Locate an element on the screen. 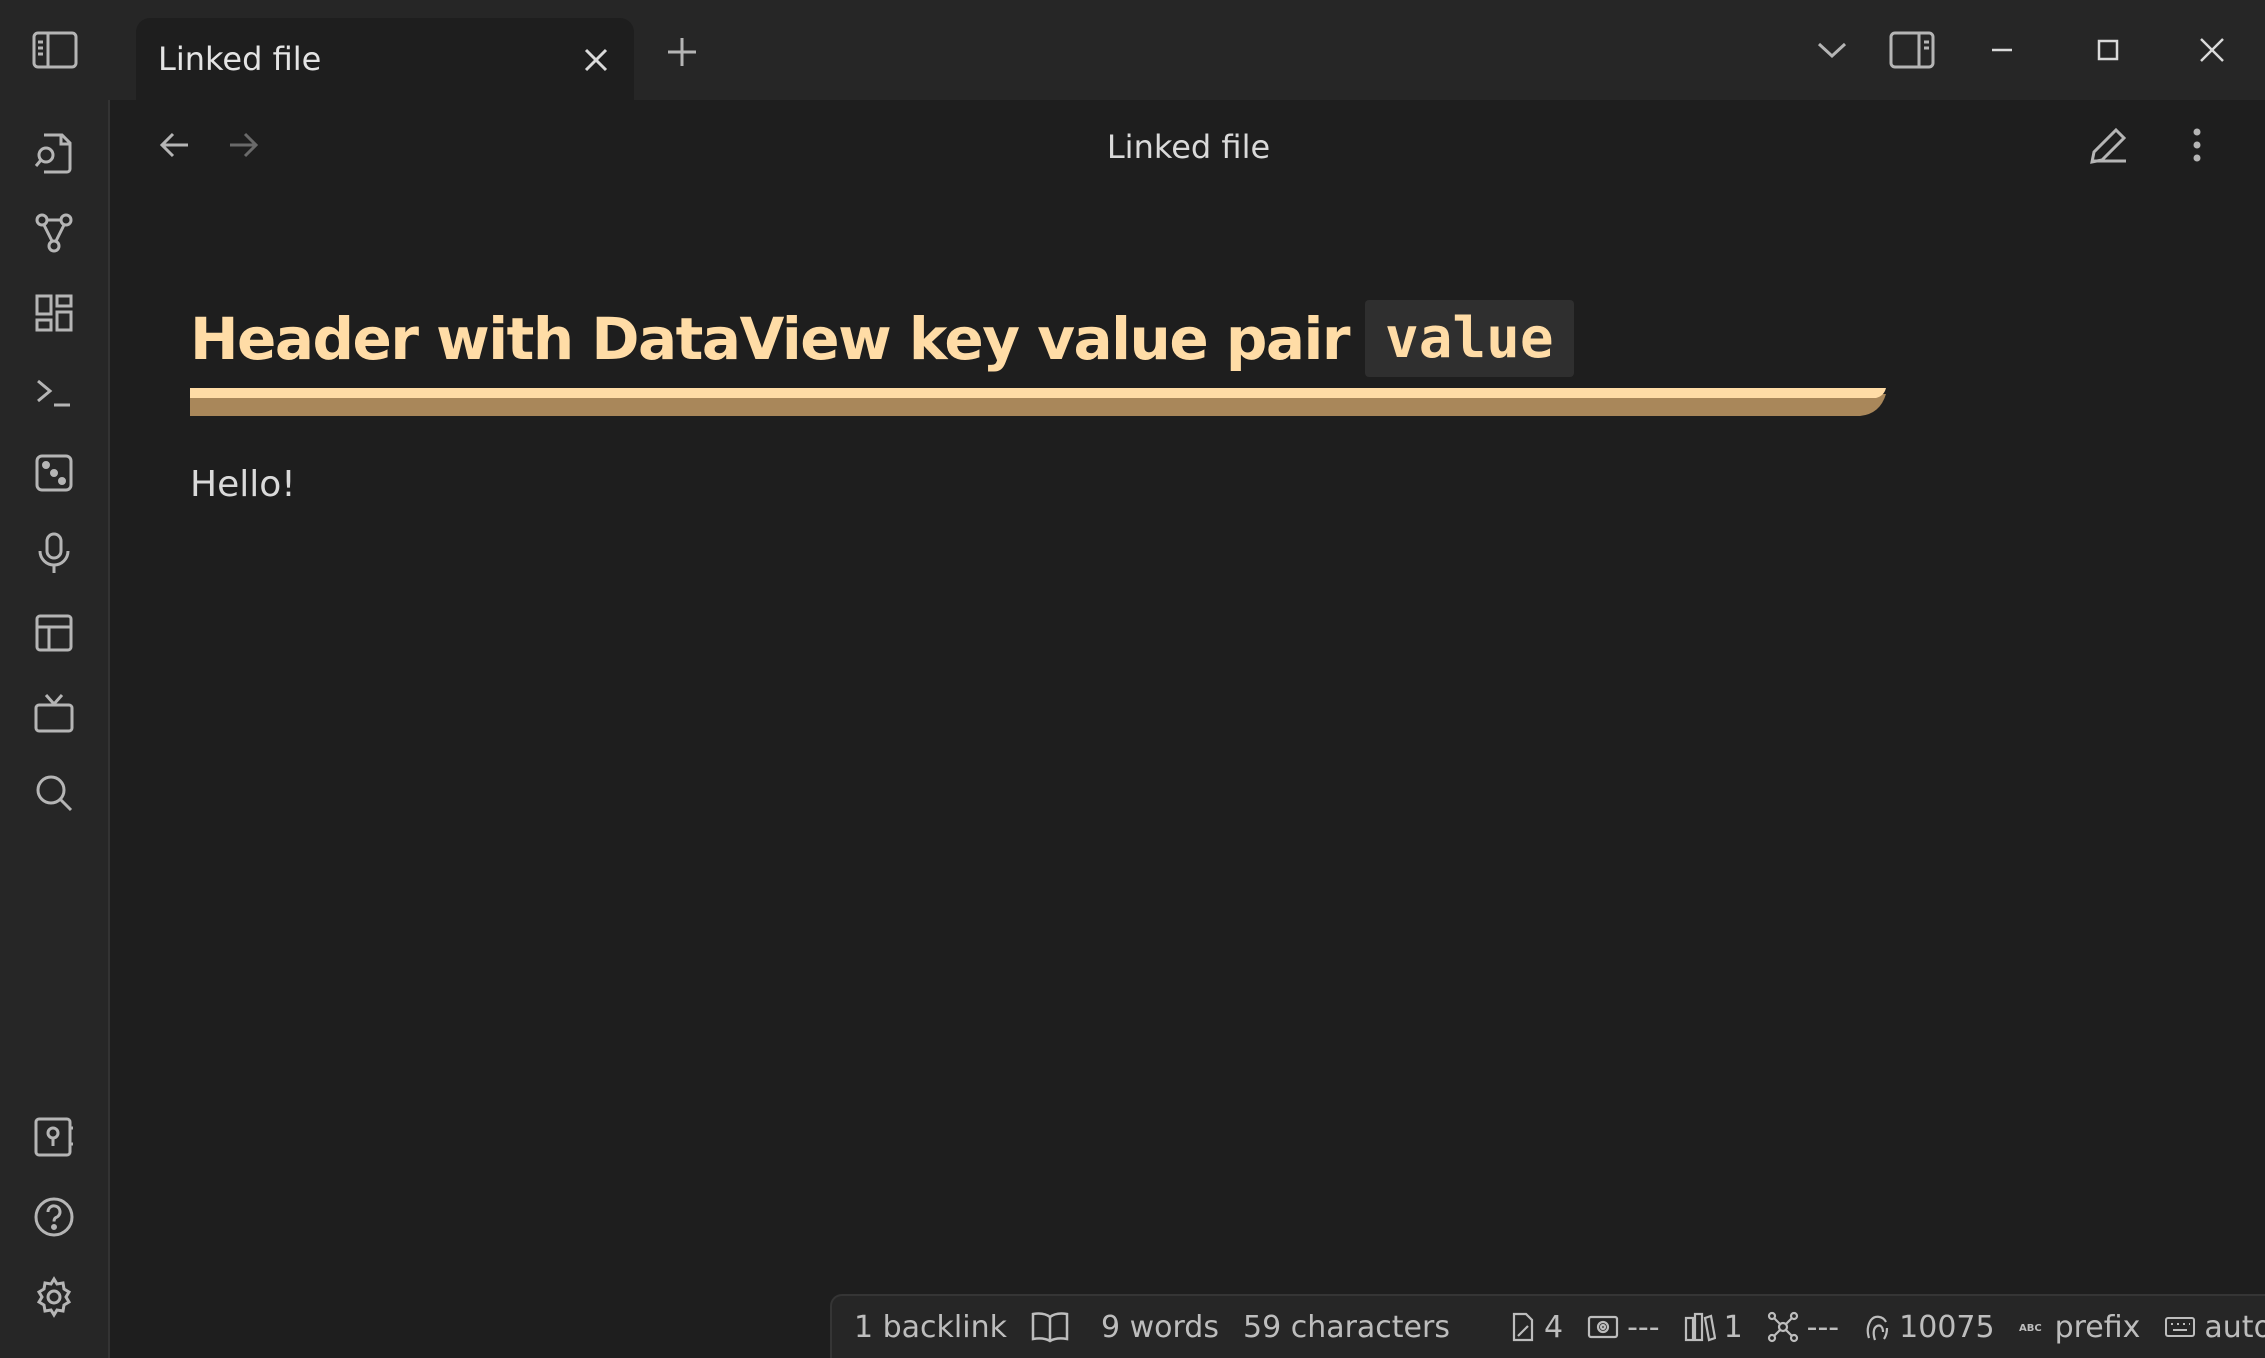 This screenshot has height=1358, width=2265. pencil-icon is located at coordinates (2108, 145).